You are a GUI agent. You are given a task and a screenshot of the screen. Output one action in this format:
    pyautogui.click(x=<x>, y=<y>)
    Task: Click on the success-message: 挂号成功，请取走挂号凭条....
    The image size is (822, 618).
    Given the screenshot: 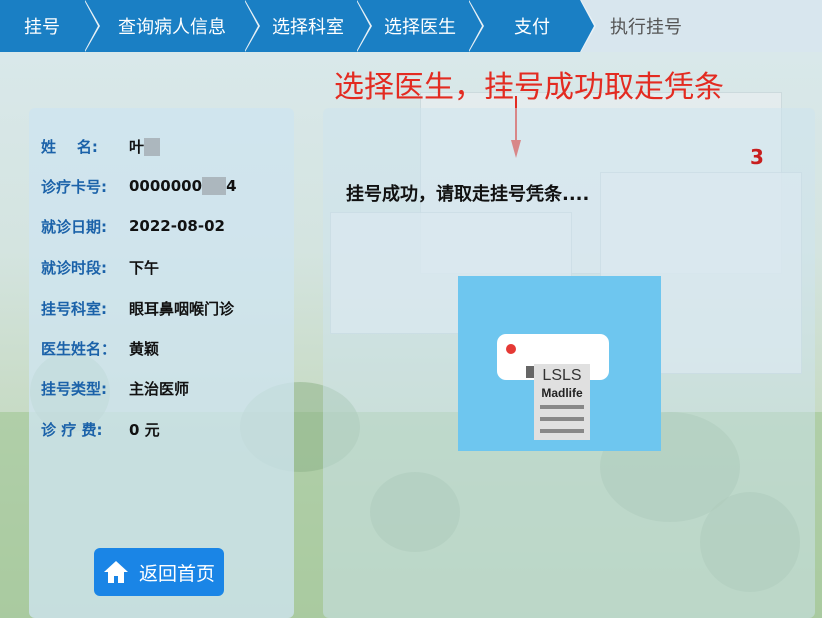 What is the action you would take?
    pyautogui.click(x=468, y=194)
    